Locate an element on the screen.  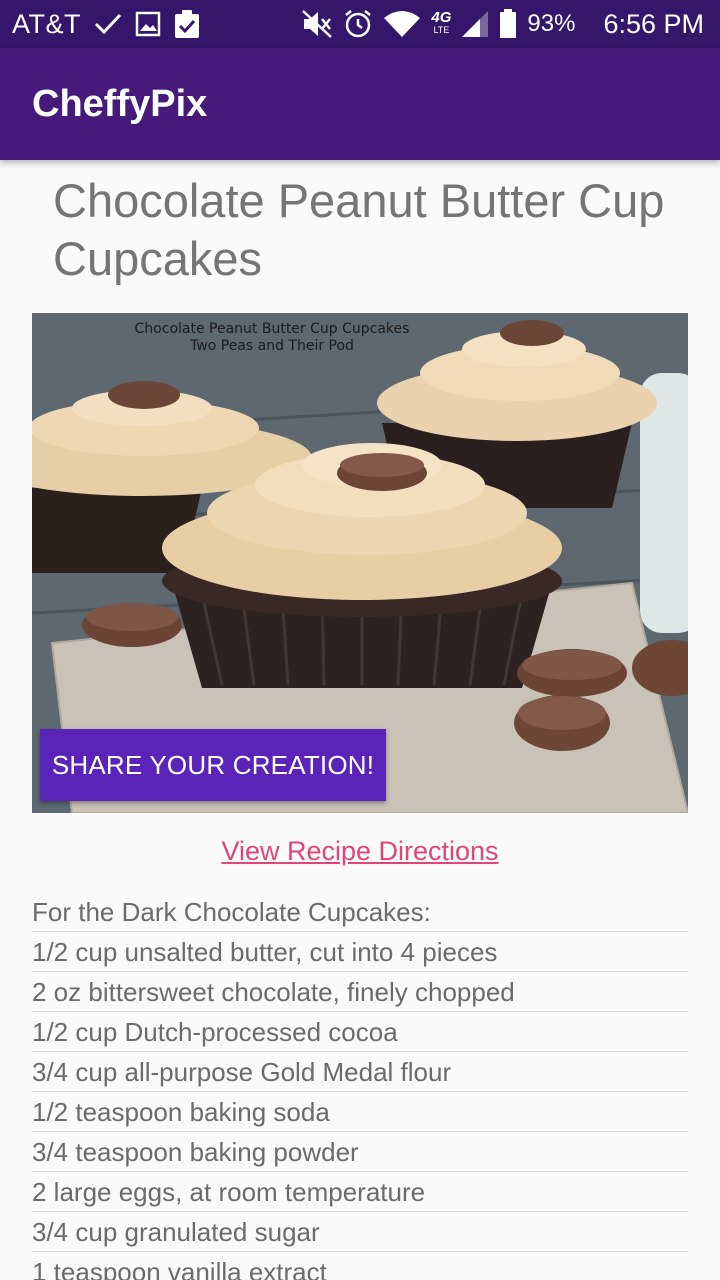
clock: 6:56 PM is located at coordinates (653, 23).